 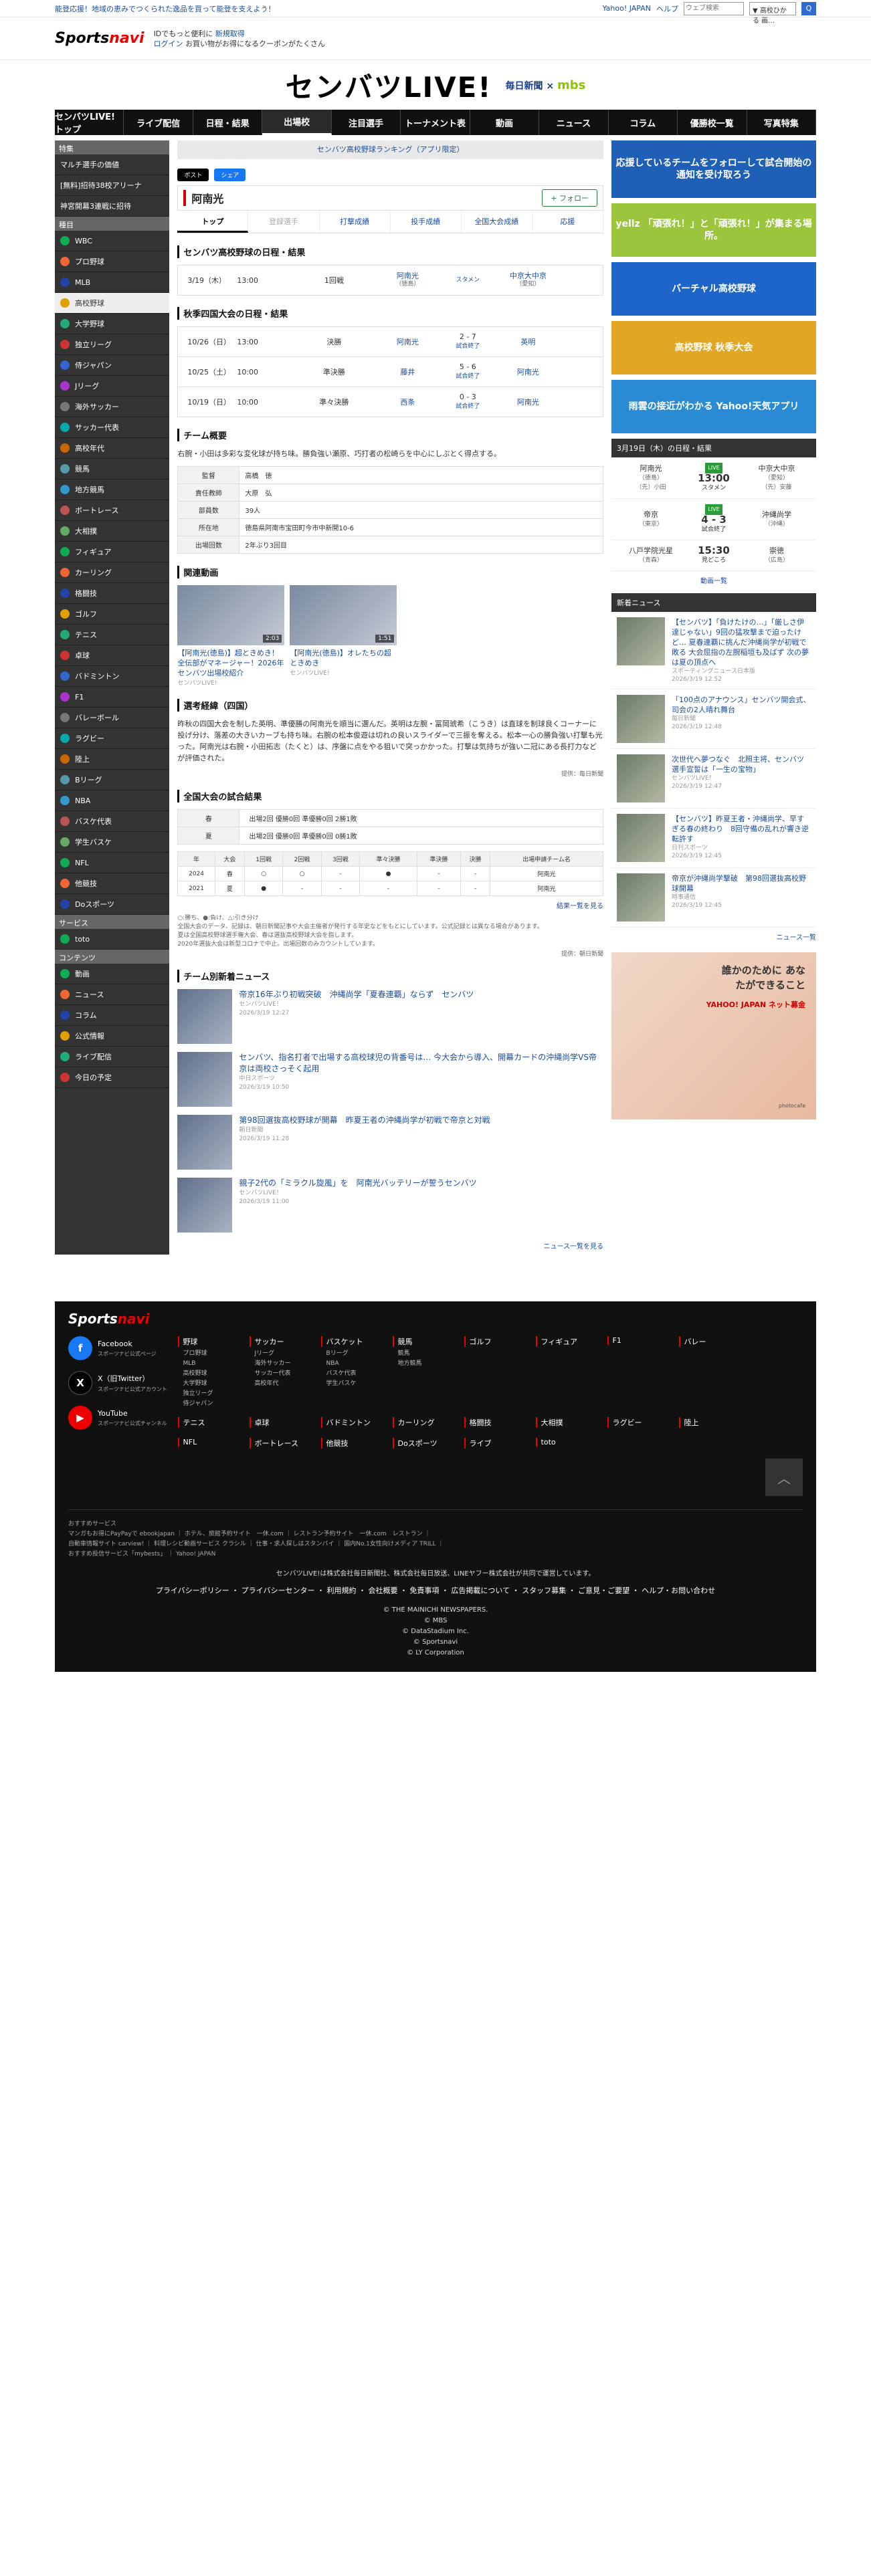 What do you see at coordinates (714, 937) in the screenshot?
I see `right-news-more: ニュース一覧` at bounding box center [714, 937].